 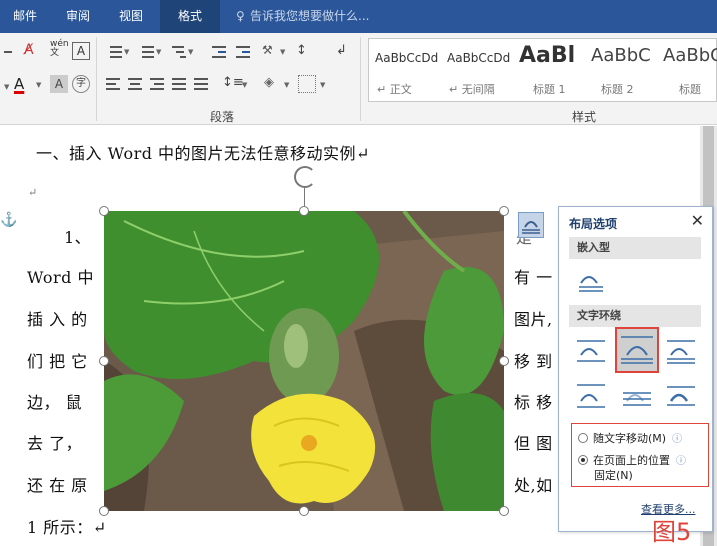 I want to click on wrap-inline-icon, so click(x=591, y=281).